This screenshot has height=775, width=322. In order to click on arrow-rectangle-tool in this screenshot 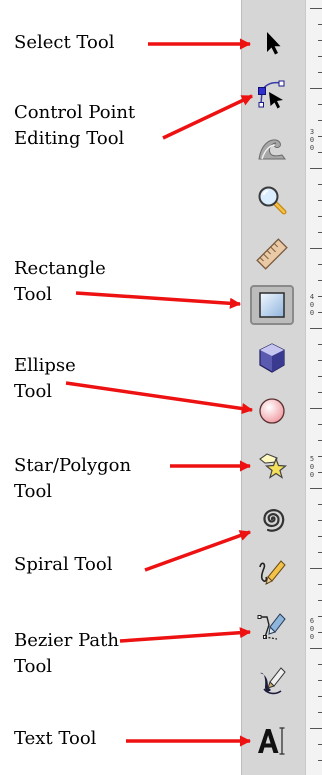, I will do `click(158, 300)`.